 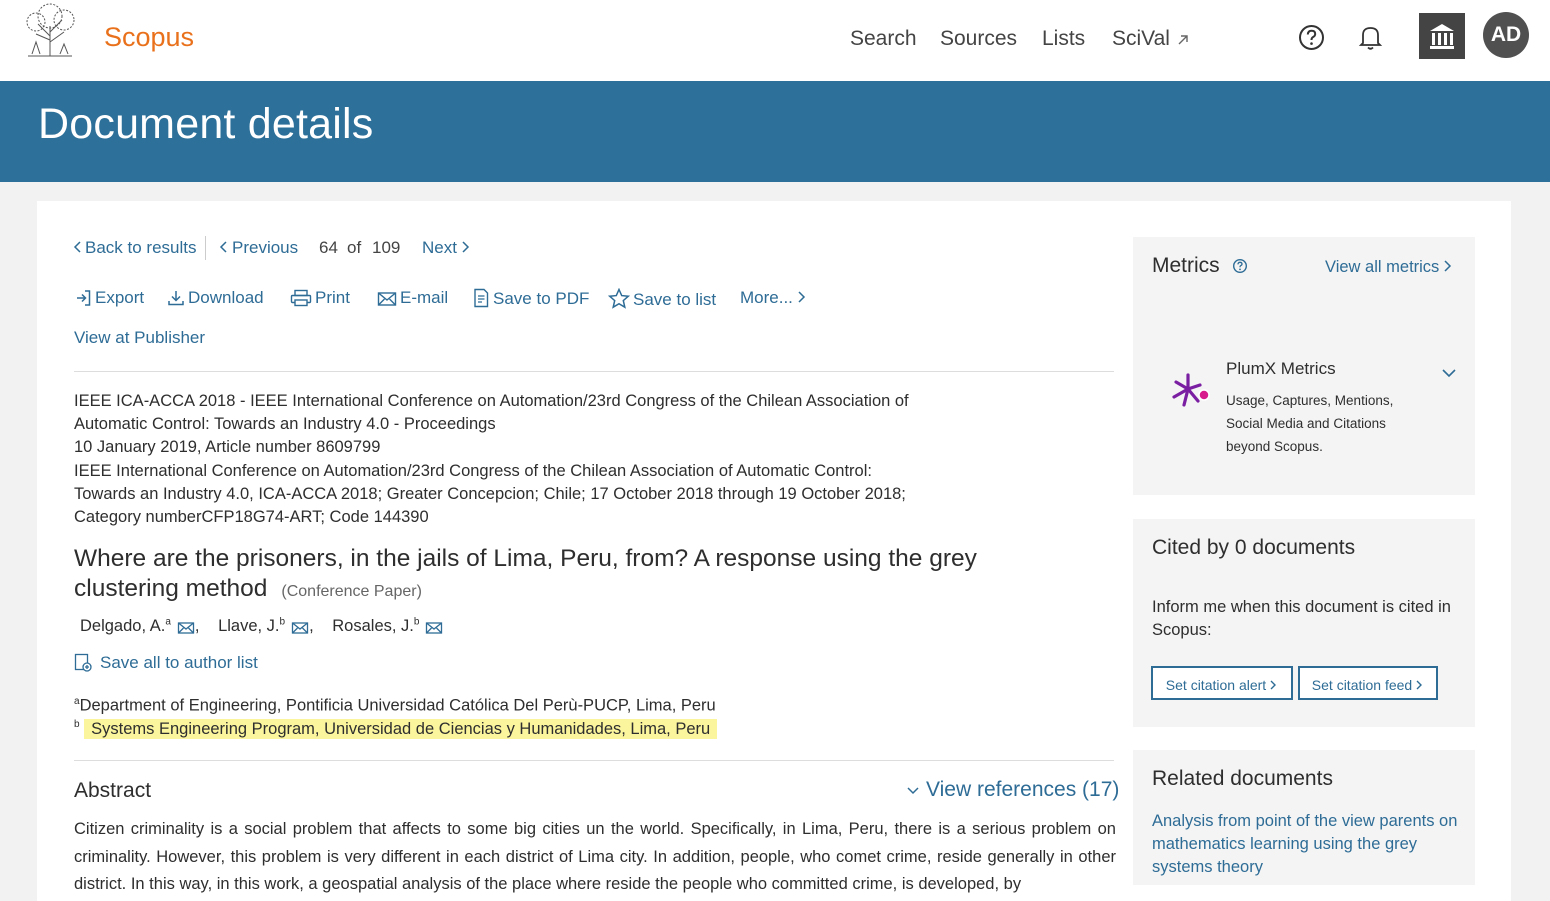 I want to click on user-avatar: AD, so click(x=1506, y=35).